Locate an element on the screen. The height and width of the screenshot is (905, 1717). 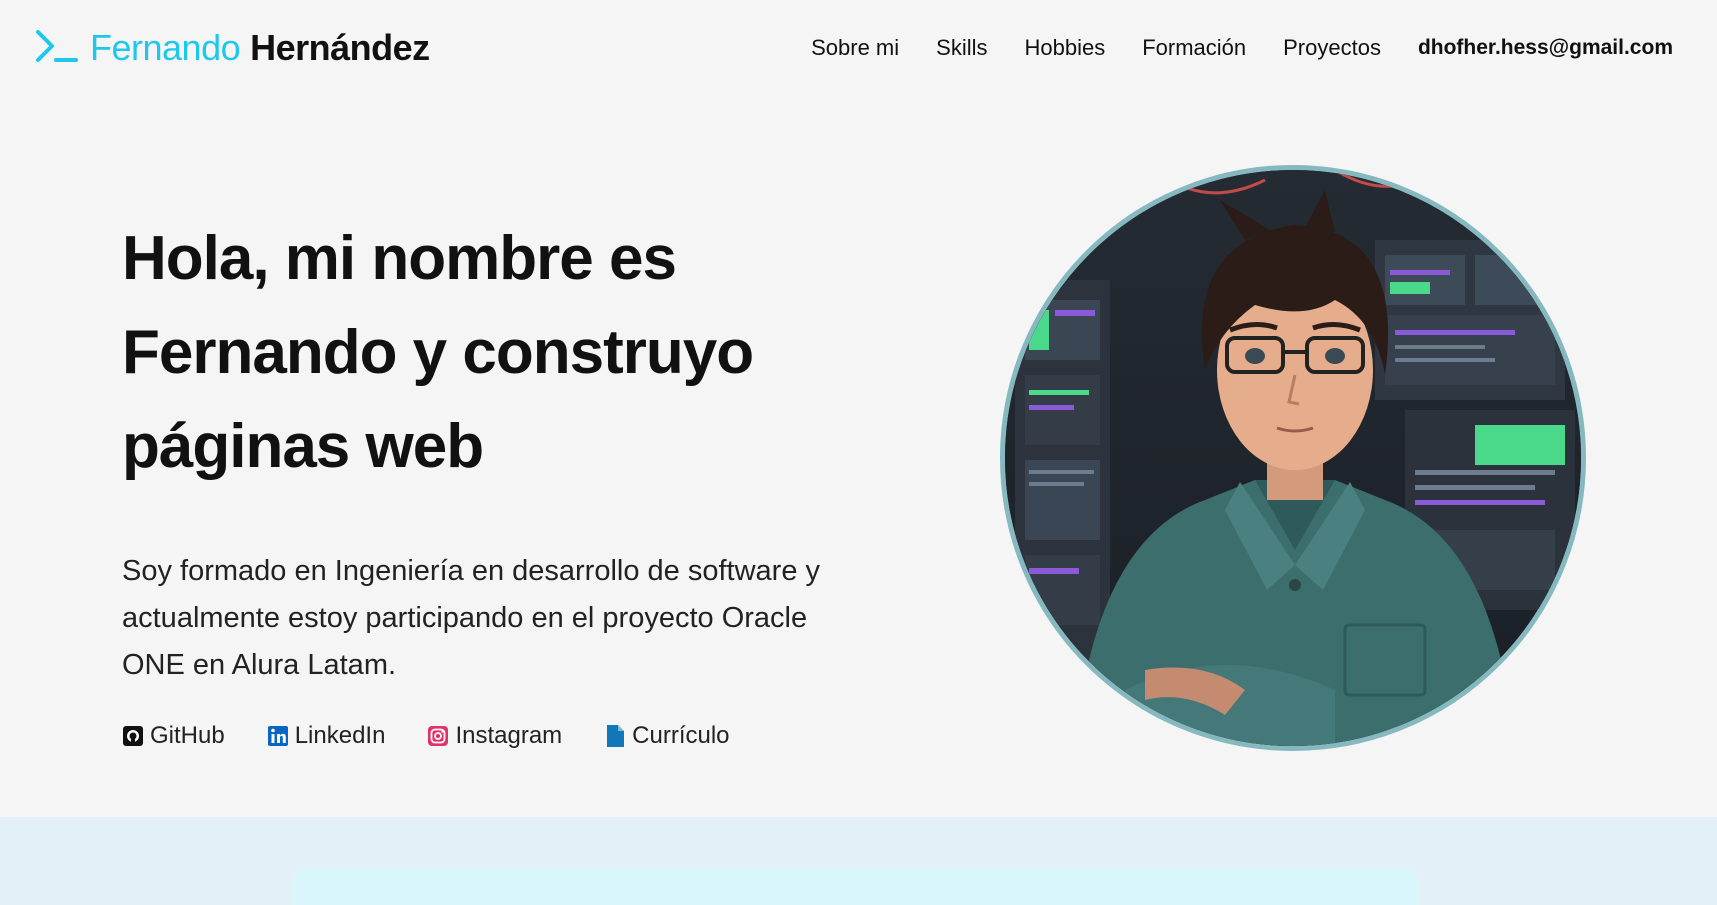
hero-title-line: Hola, mi nombre es is located at coordinates (399, 258).